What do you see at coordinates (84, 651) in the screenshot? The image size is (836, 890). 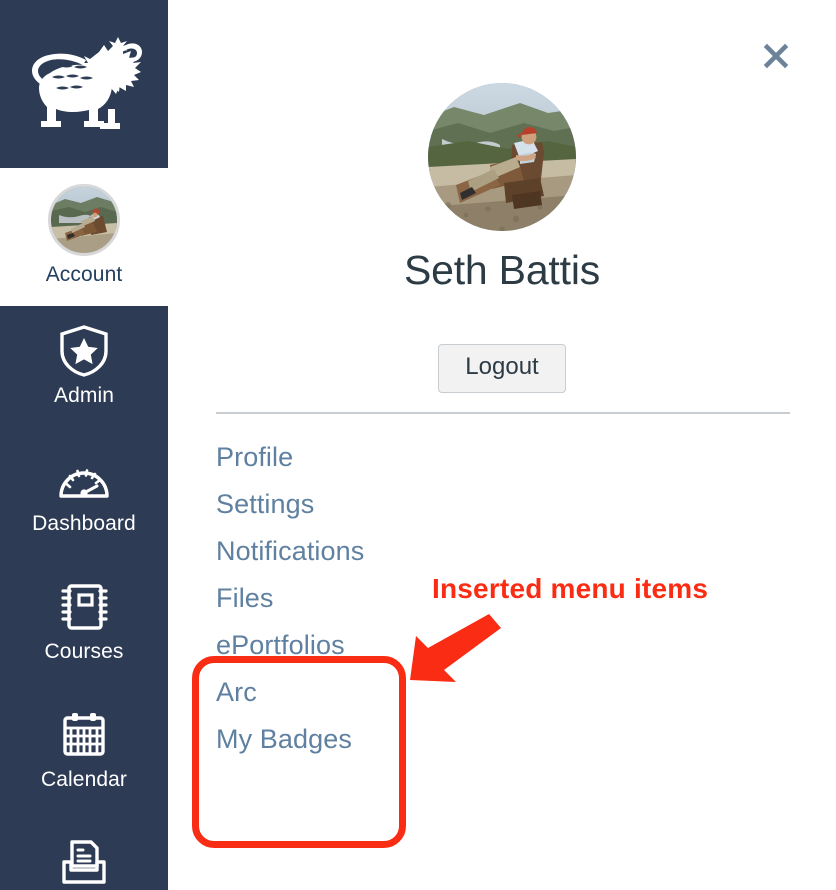 I see `sidebar-item-courses-label: Courses` at bounding box center [84, 651].